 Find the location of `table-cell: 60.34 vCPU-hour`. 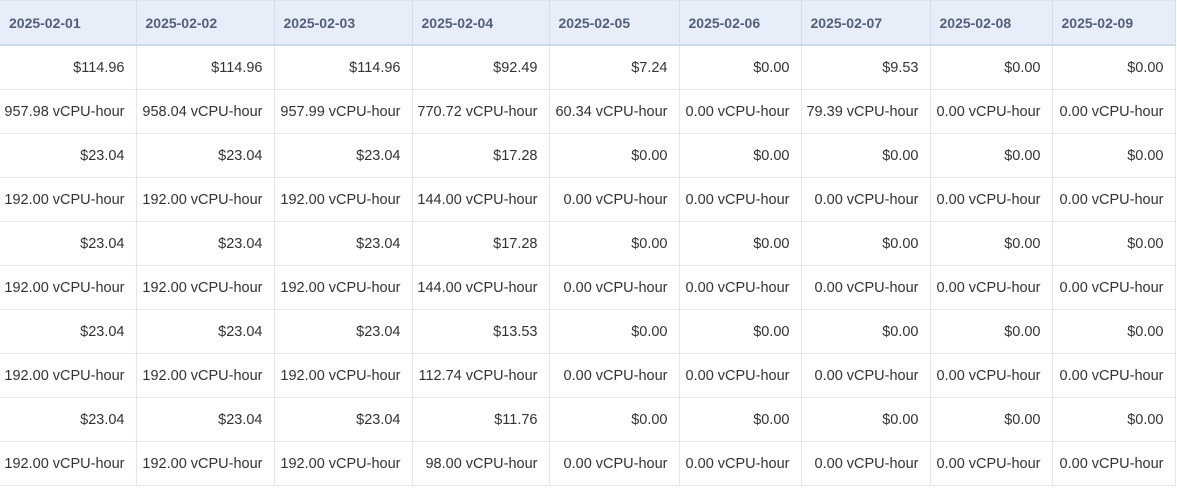

table-cell: 60.34 vCPU-hour is located at coordinates (614, 111).